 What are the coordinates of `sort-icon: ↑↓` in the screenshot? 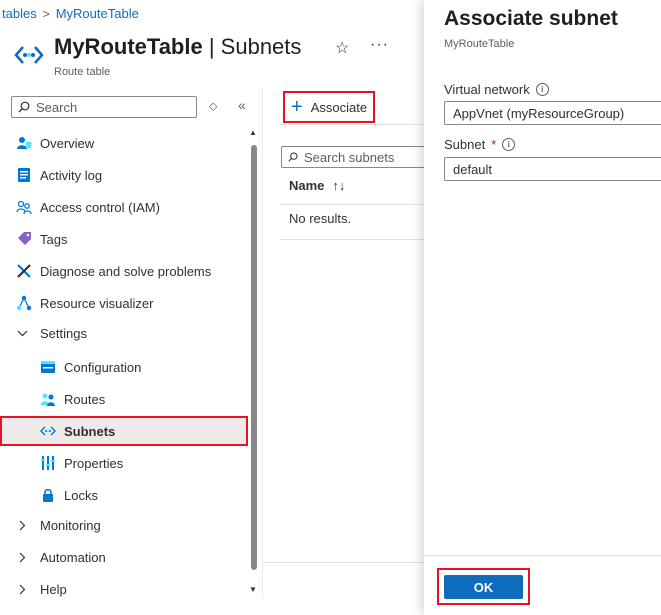 It's located at (338, 185).